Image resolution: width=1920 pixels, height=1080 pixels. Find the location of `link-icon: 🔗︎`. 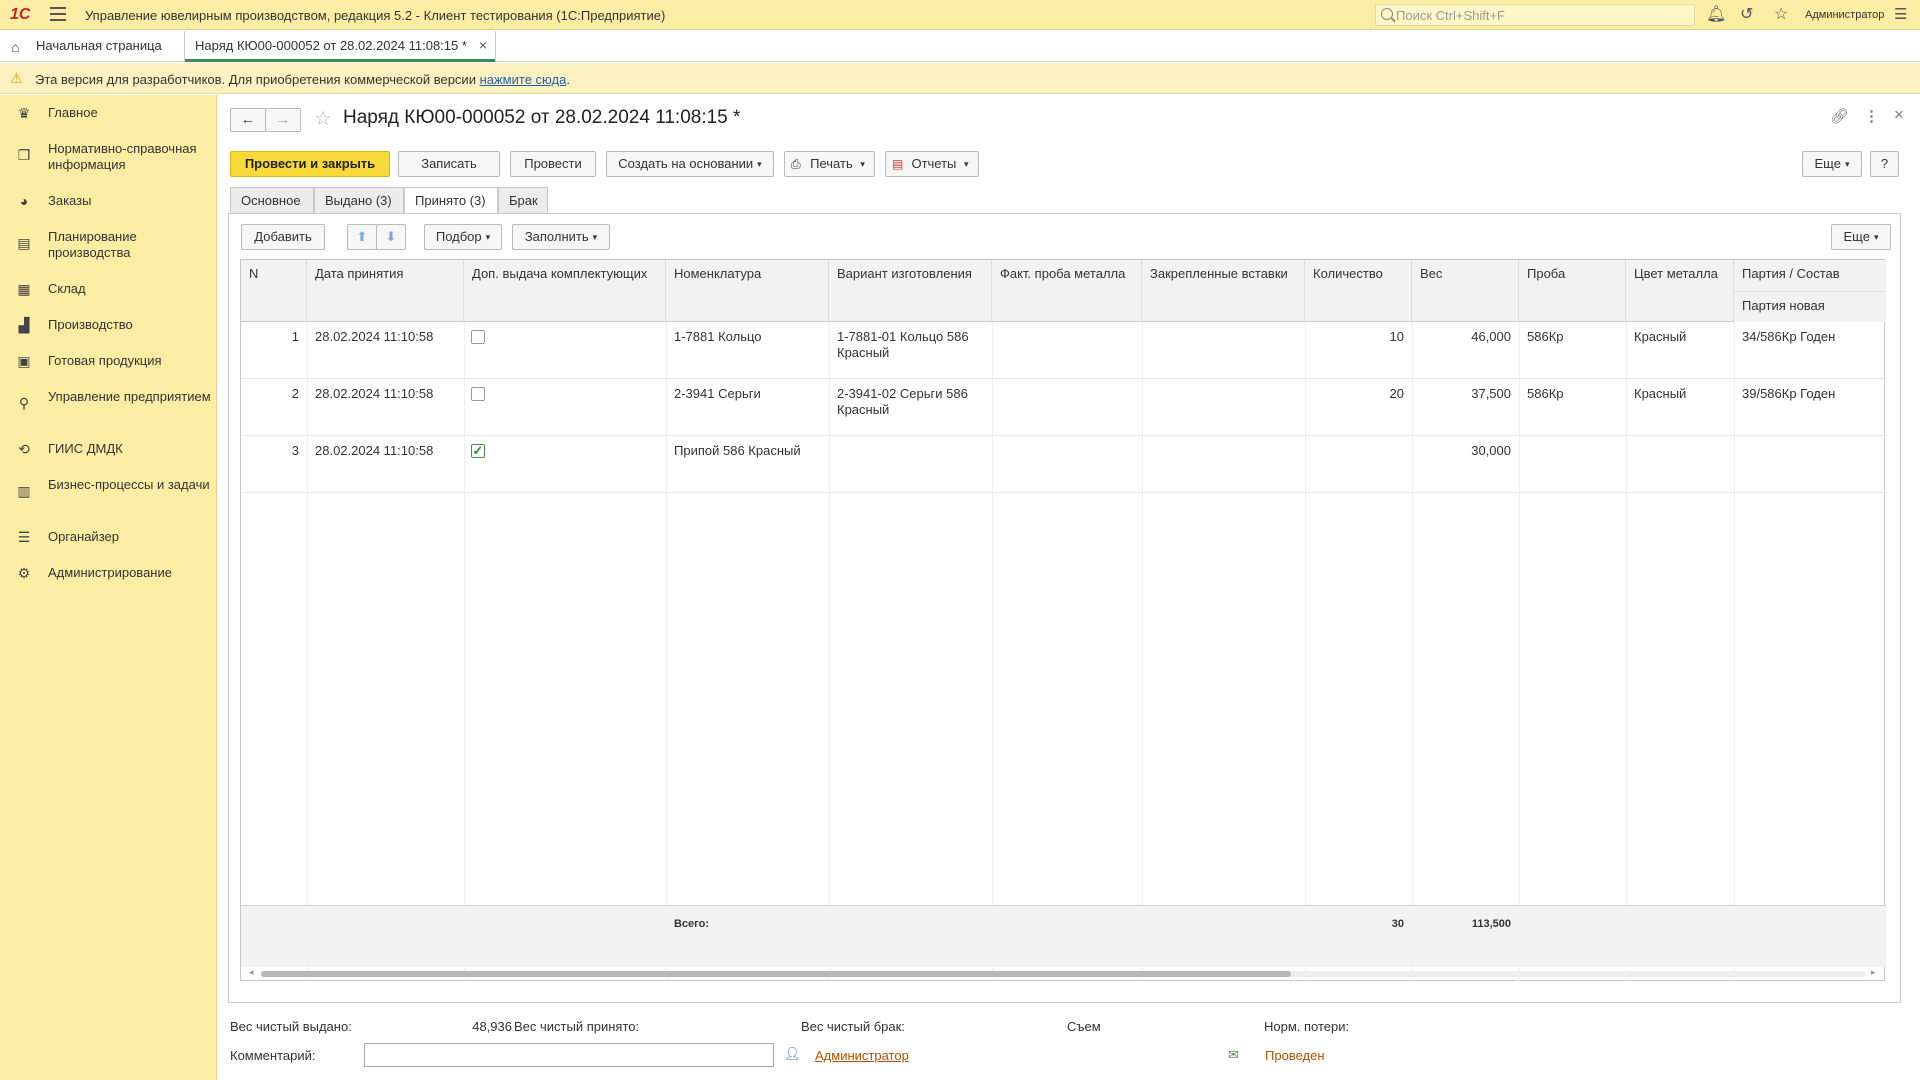

link-icon: 🔗︎ is located at coordinates (1839, 116).